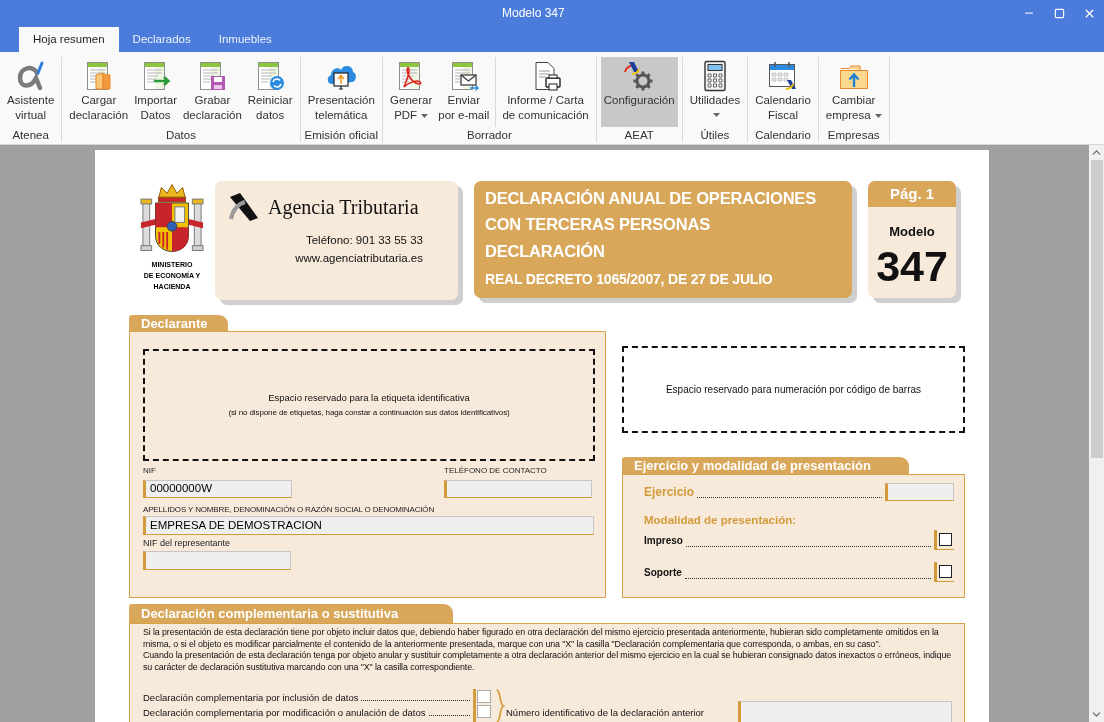 This screenshot has width=1104, height=722. Describe the element at coordinates (651, 211) in the screenshot. I see `form-title: DECLARACIÓN ANUAL DE OPERACIONES CON TERCERAS PERSONAS` at that location.